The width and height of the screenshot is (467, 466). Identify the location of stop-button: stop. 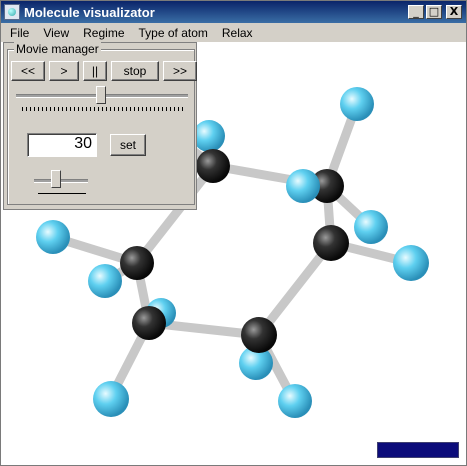
(135, 71).